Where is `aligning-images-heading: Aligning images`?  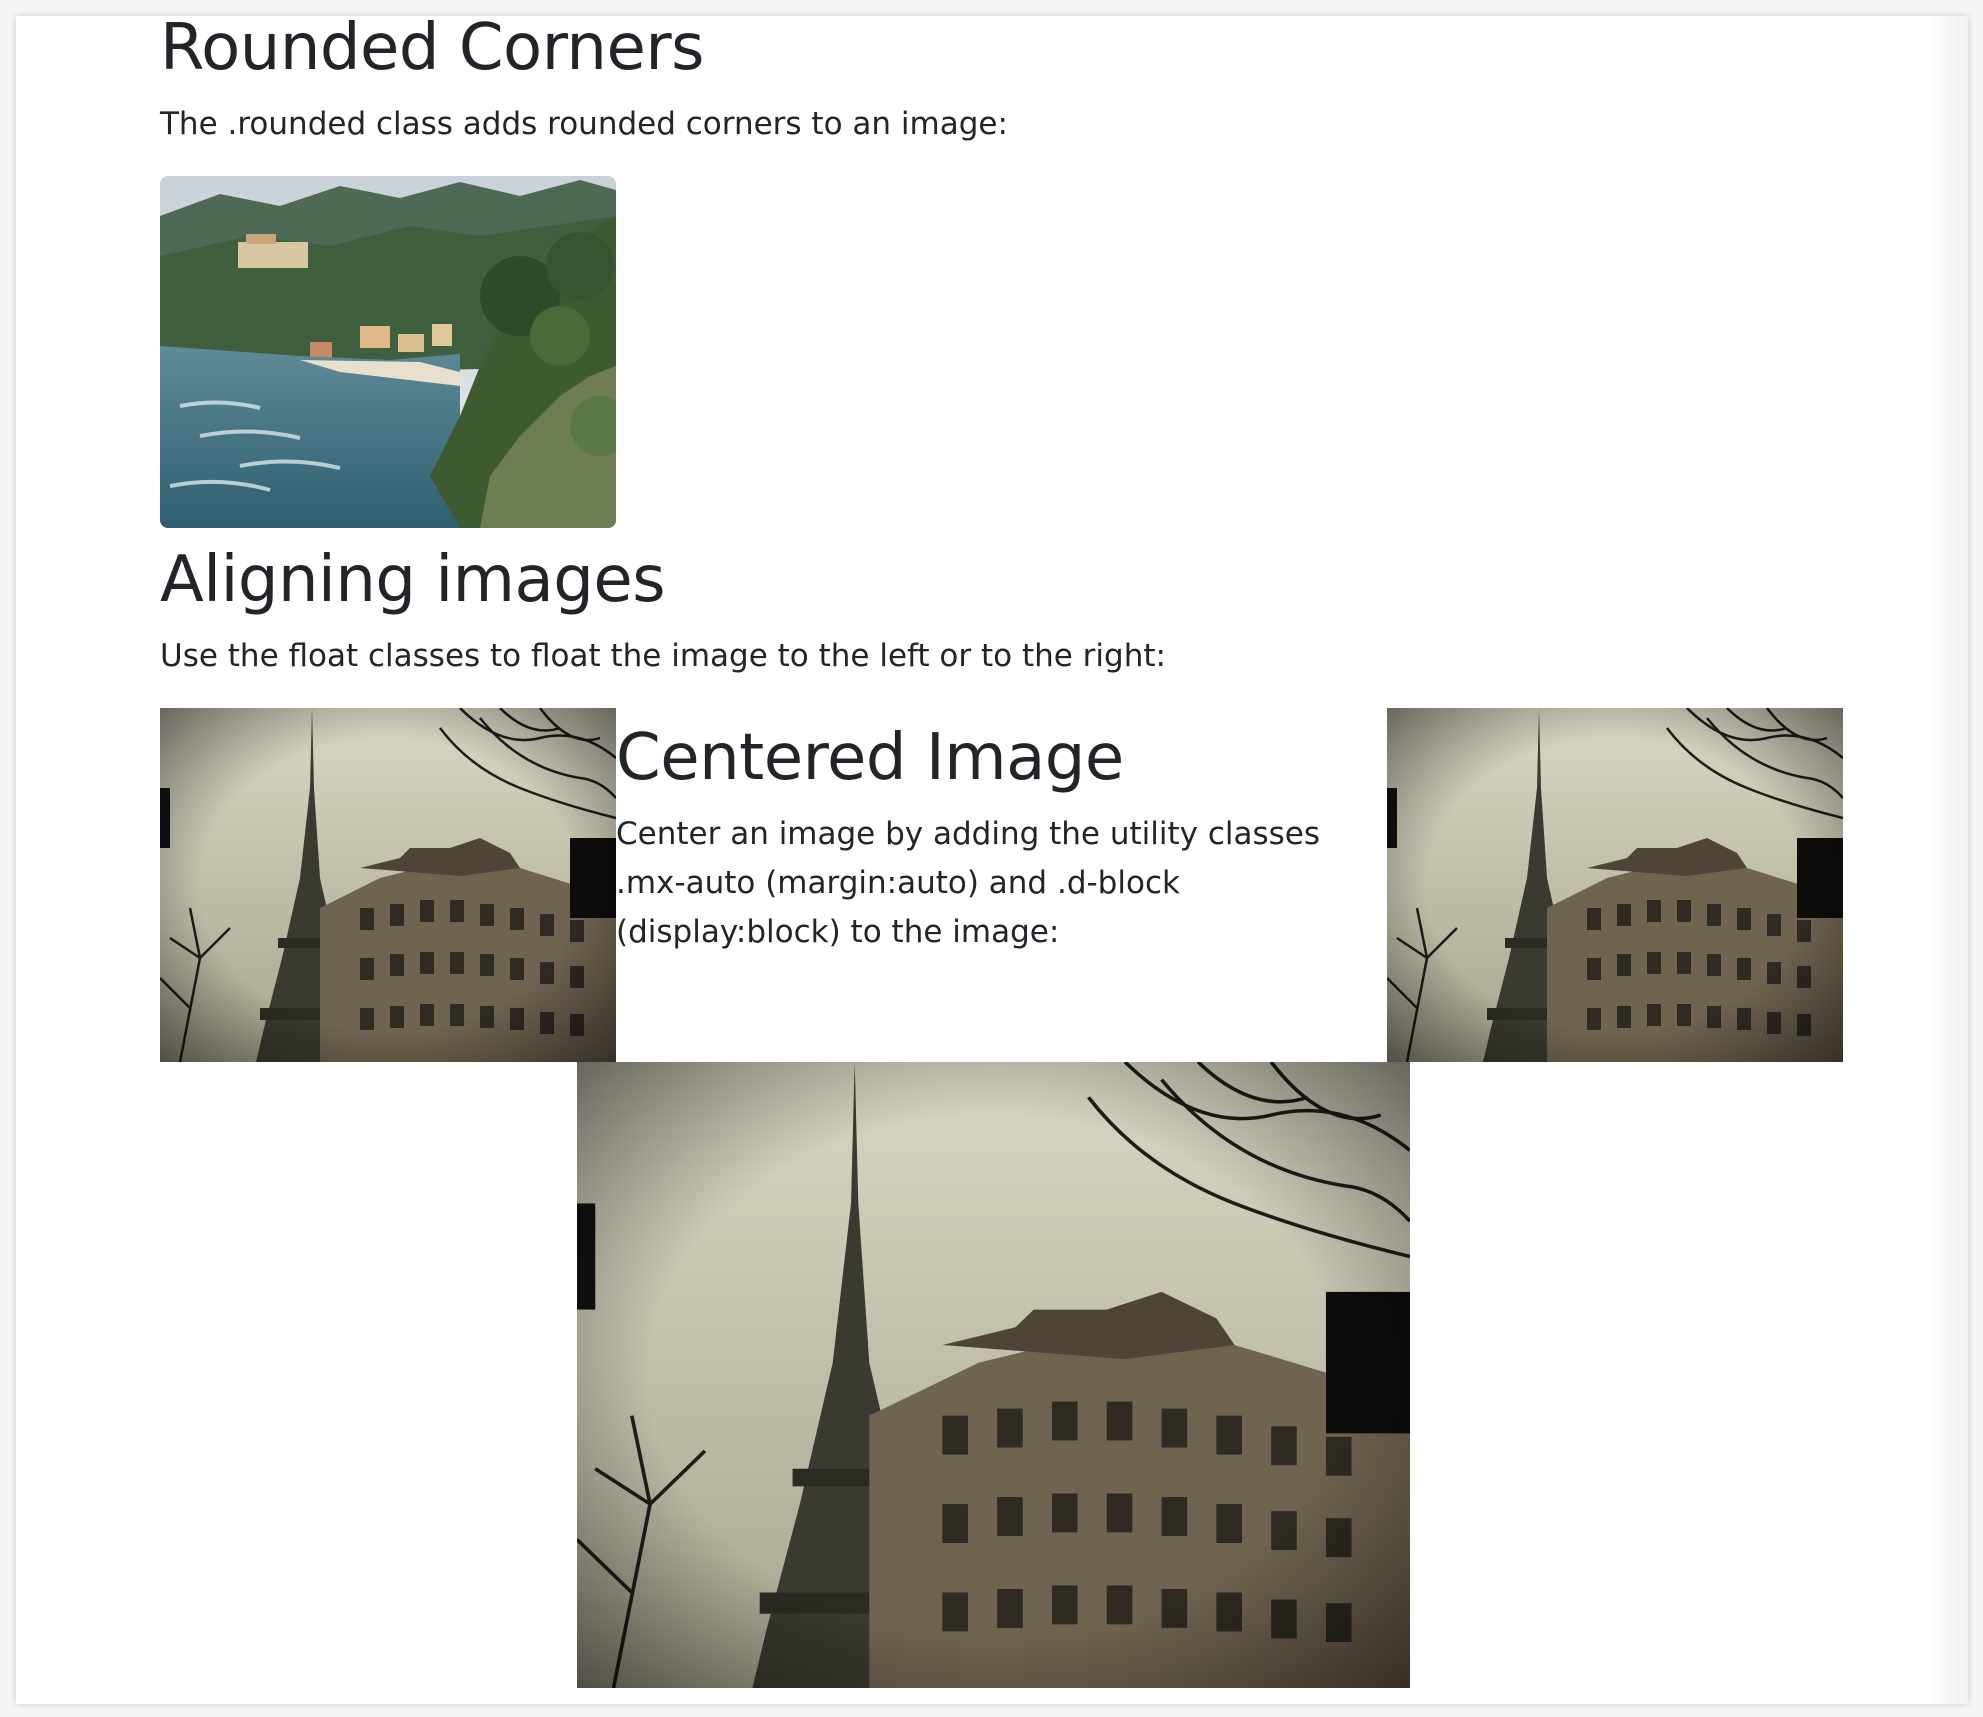 aligning-images-heading: Aligning images is located at coordinates (413, 580).